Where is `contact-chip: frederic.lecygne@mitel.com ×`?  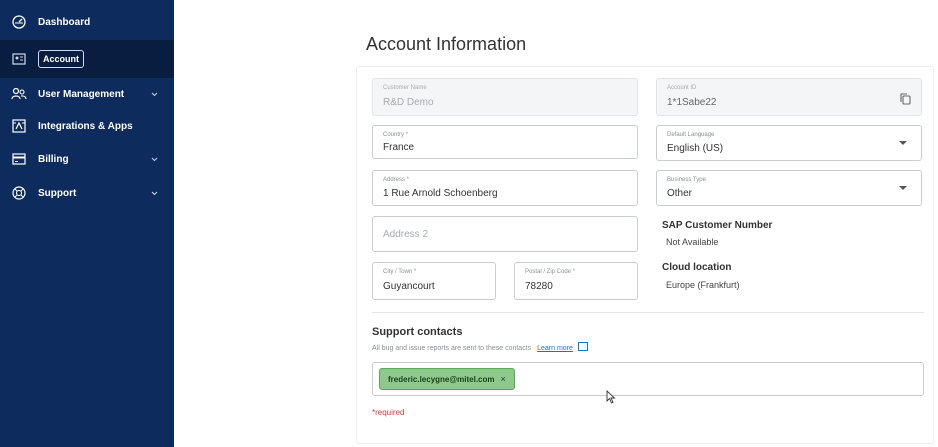
contact-chip: frederic.lecygne@mitel.com × is located at coordinates (447, 379).